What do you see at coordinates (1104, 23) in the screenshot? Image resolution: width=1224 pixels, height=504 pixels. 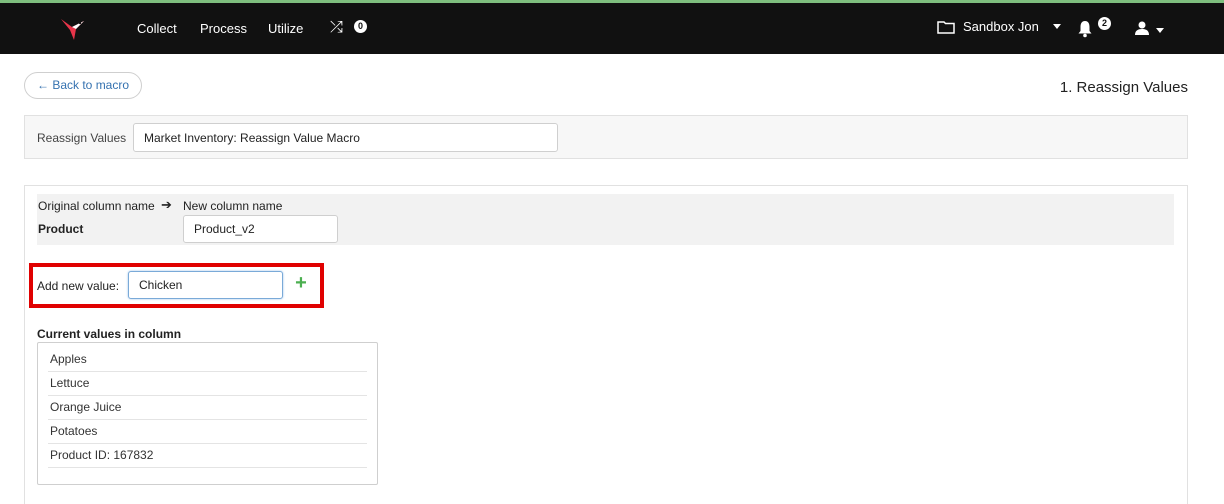 I see `notification-count-badge: 2` at bounding box center [1104, 23].